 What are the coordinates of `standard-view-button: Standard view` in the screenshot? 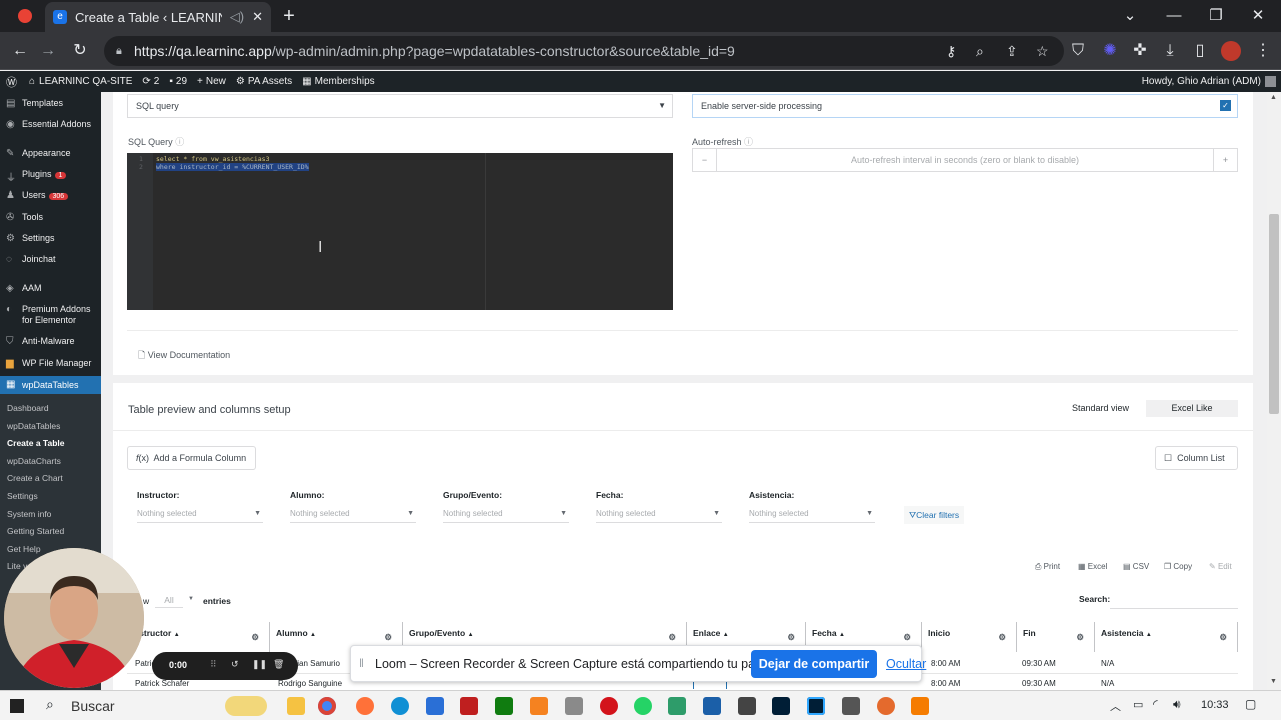 It's located at (1100, 408).